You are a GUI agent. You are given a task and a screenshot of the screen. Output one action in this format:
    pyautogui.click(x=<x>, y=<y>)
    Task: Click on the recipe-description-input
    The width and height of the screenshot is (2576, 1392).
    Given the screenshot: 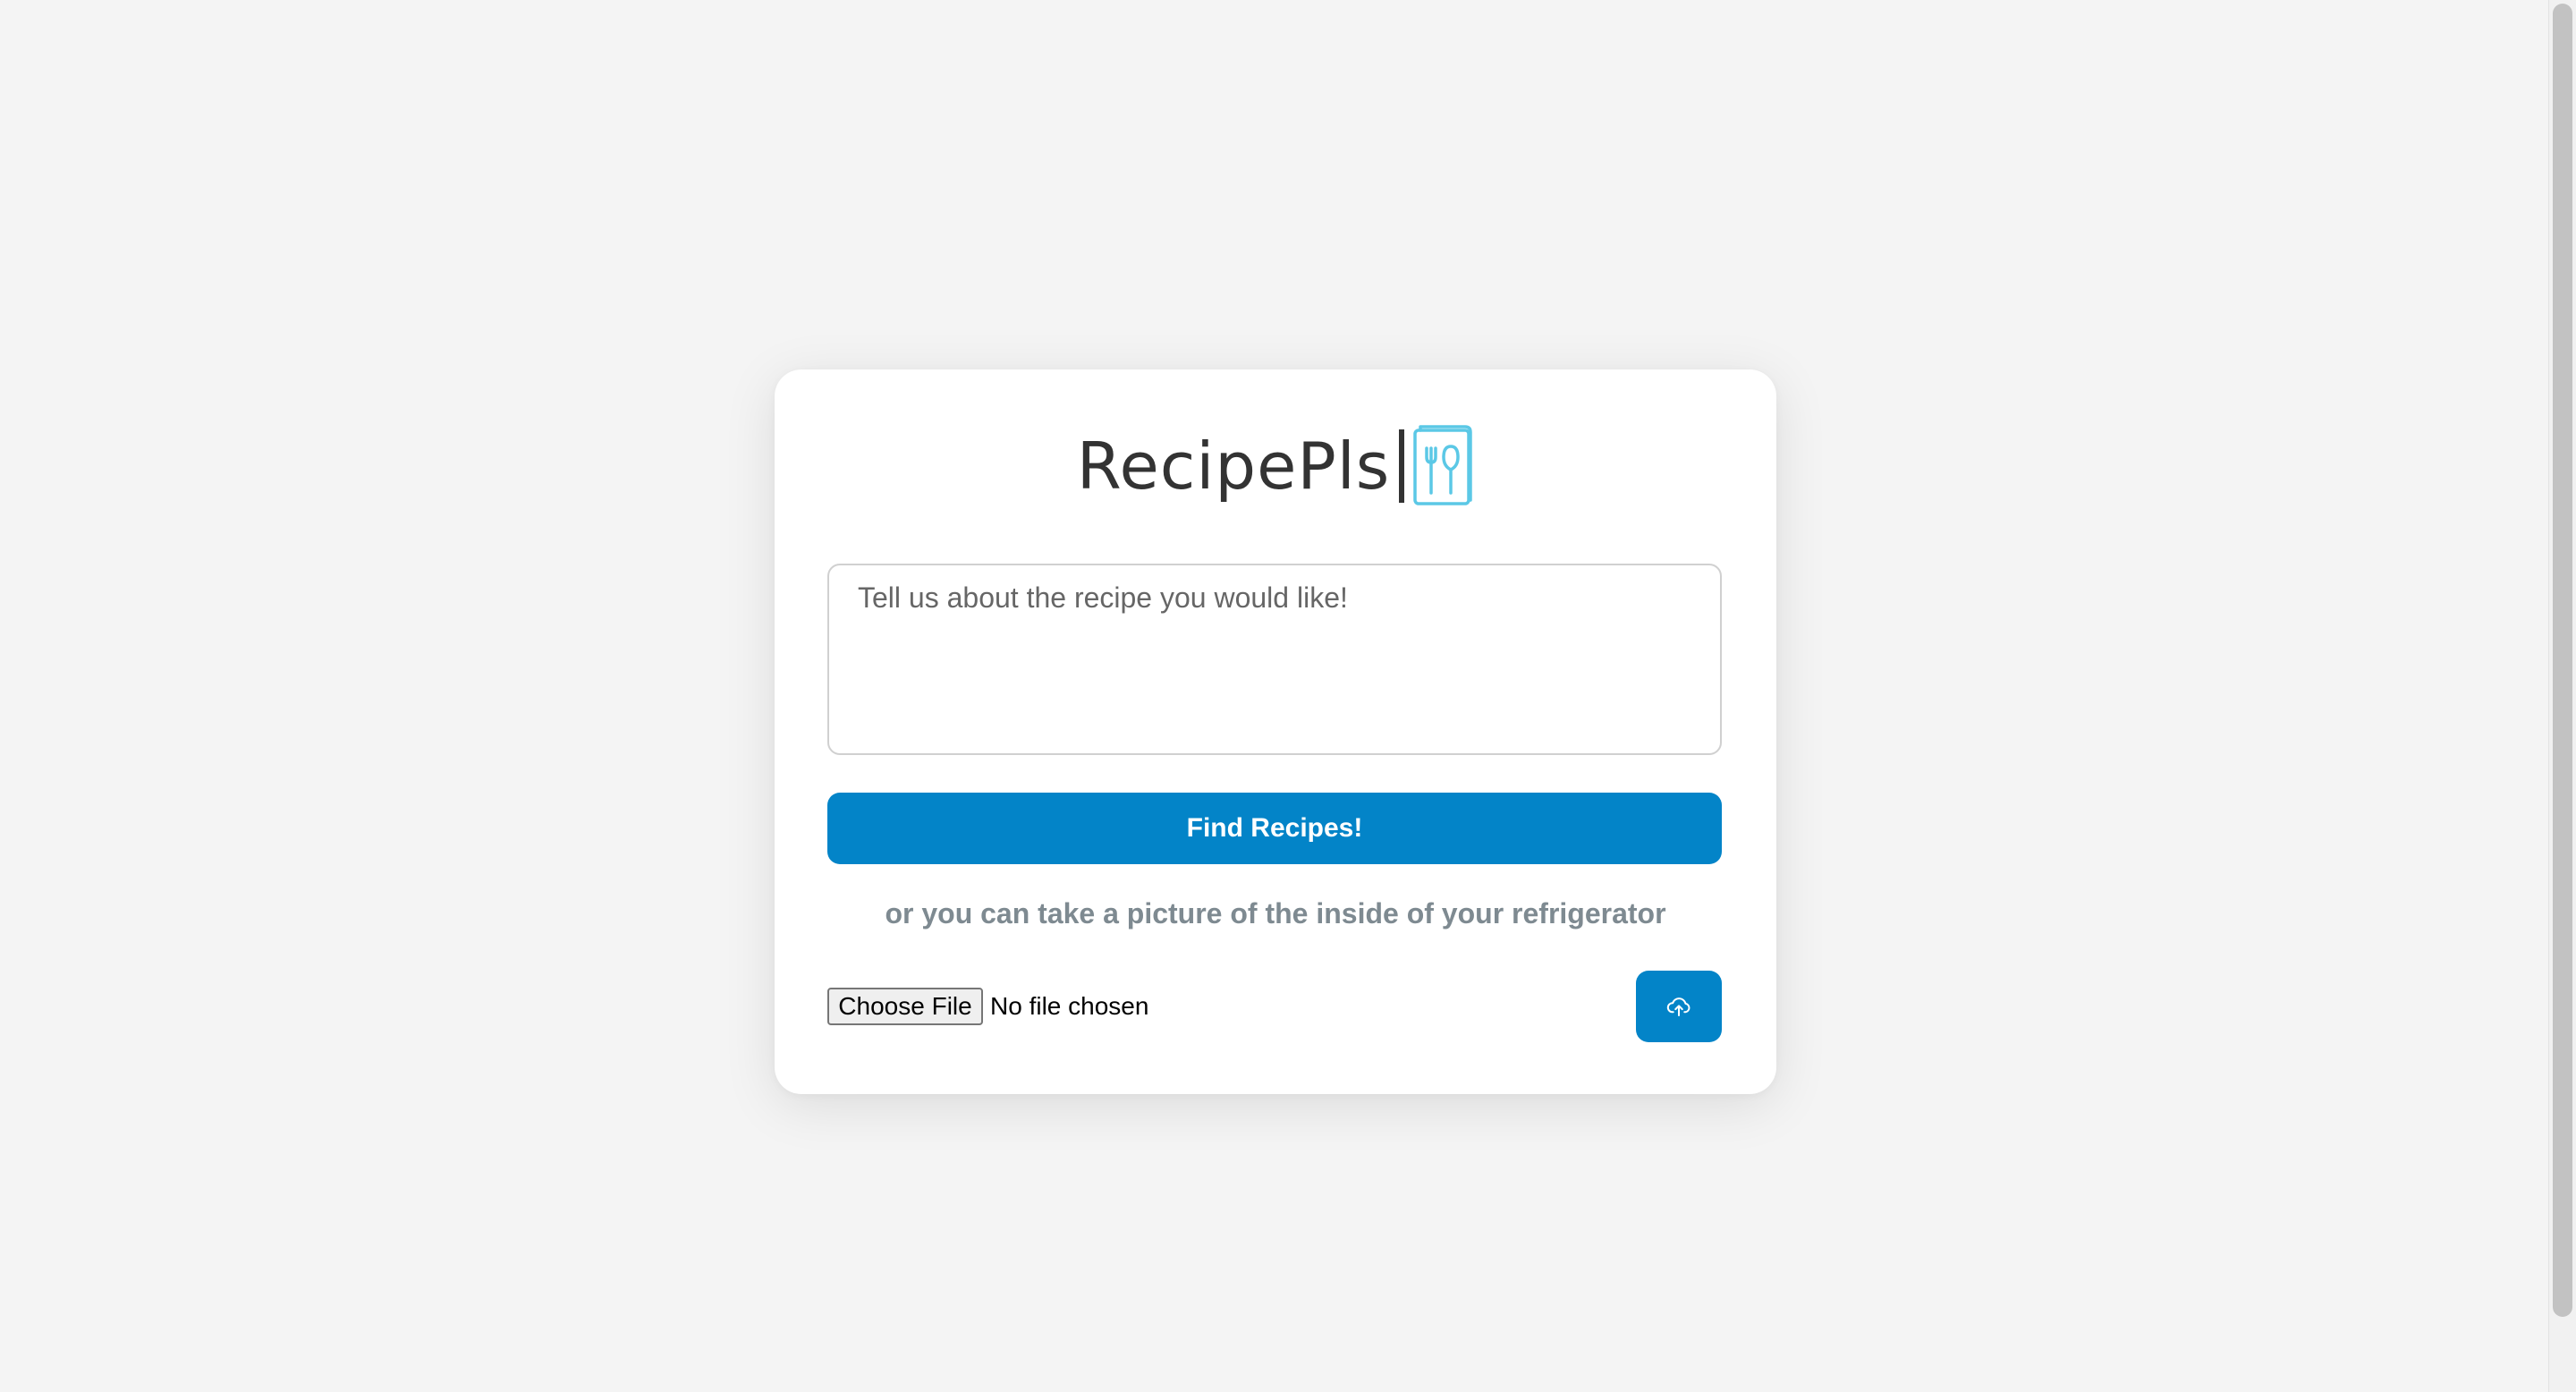 What is the action you would take?
    pyautogui.click(x=1274, y=659)
    